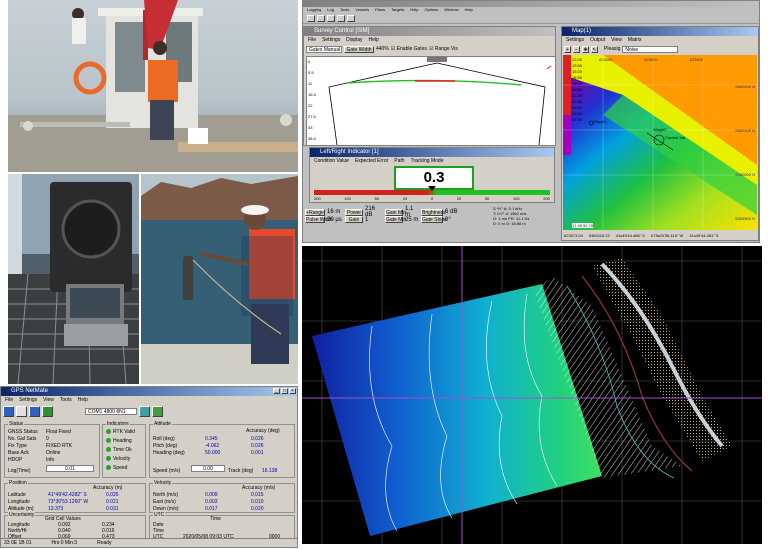 This screenshot has height=550, width=768. I want to click on status-easting: 623373.04, so click(573, 235).